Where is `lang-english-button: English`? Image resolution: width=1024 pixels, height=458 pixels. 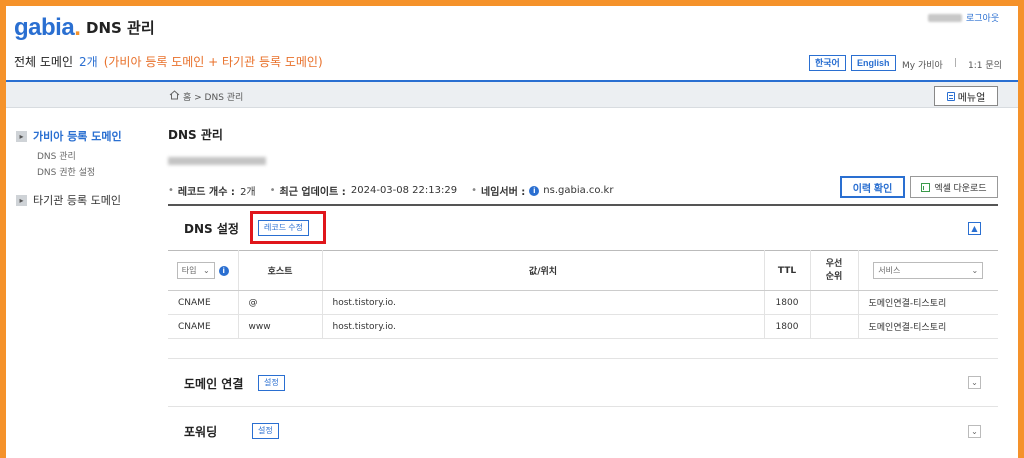
lang-english-button: English is located at coordinates (873, 63).